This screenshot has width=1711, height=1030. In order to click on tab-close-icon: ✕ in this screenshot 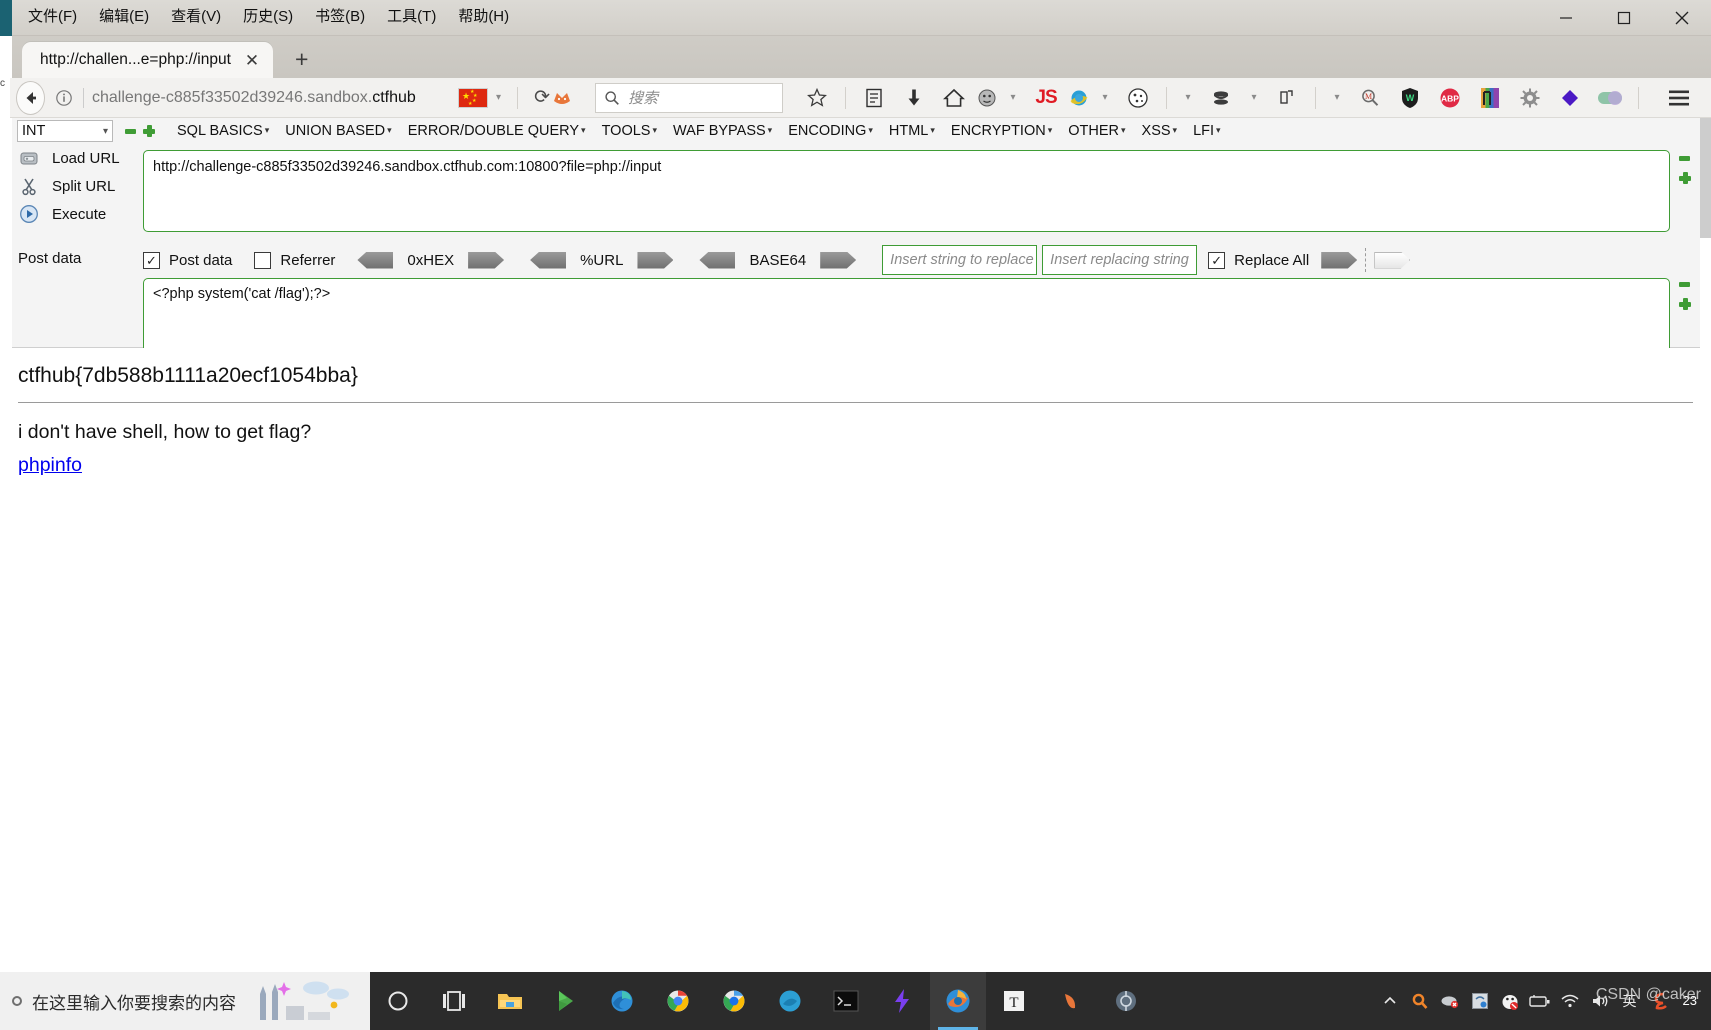, I will do `click(252, 60)`.